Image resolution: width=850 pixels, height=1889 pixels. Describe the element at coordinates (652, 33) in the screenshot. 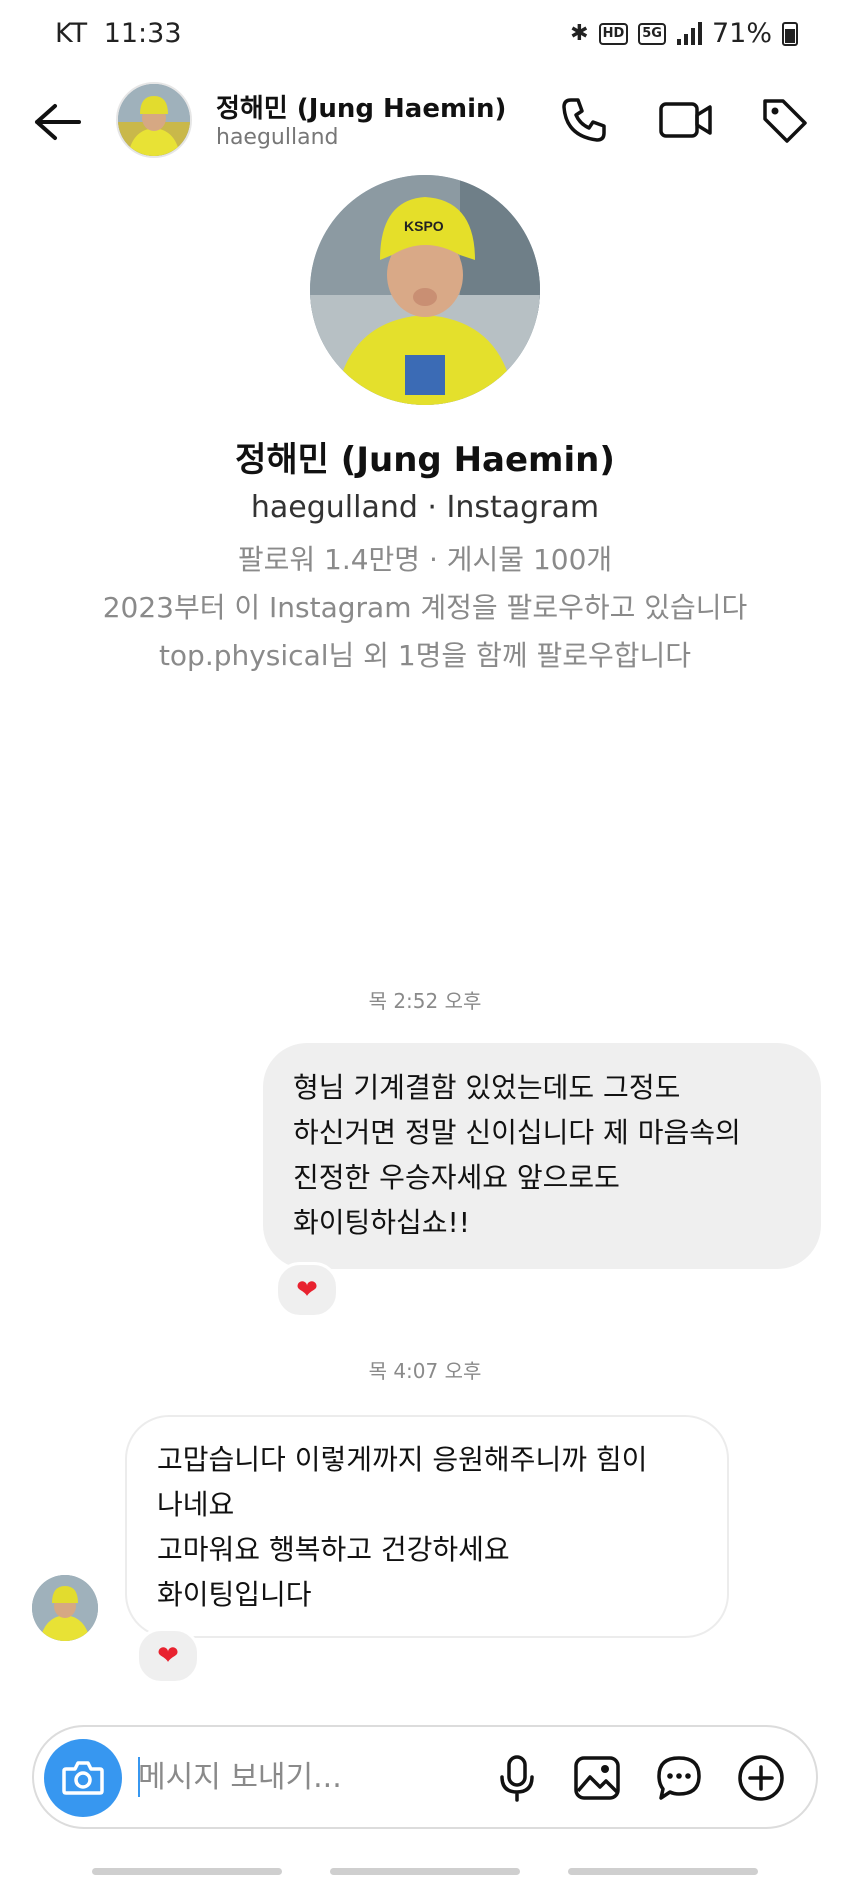

I see `network-type-icon: 5G` at that location.